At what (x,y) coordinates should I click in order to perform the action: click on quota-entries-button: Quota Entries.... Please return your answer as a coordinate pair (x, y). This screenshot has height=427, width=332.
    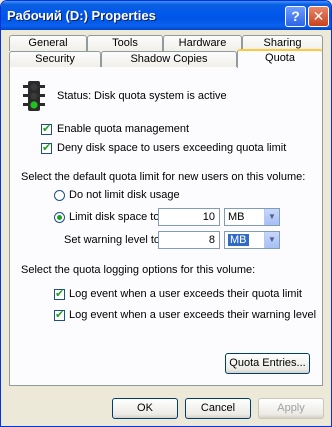
    Looking at the image, I should click on (267, 363).